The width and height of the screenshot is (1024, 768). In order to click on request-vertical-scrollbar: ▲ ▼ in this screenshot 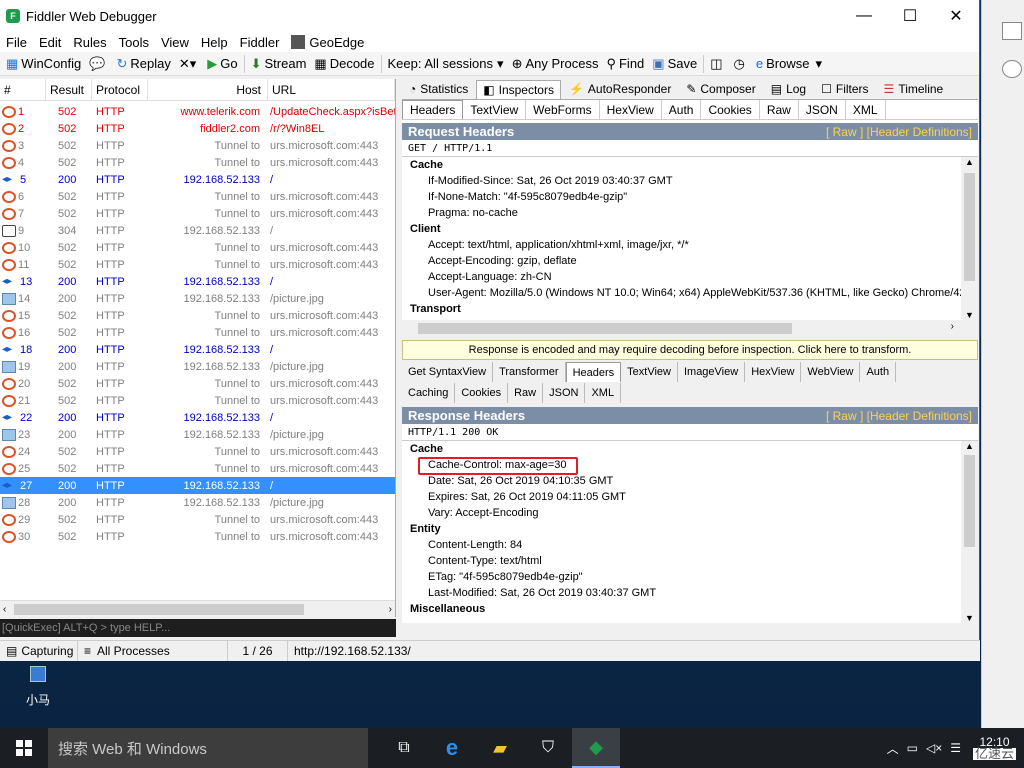, I will do `click(969, 238)`.